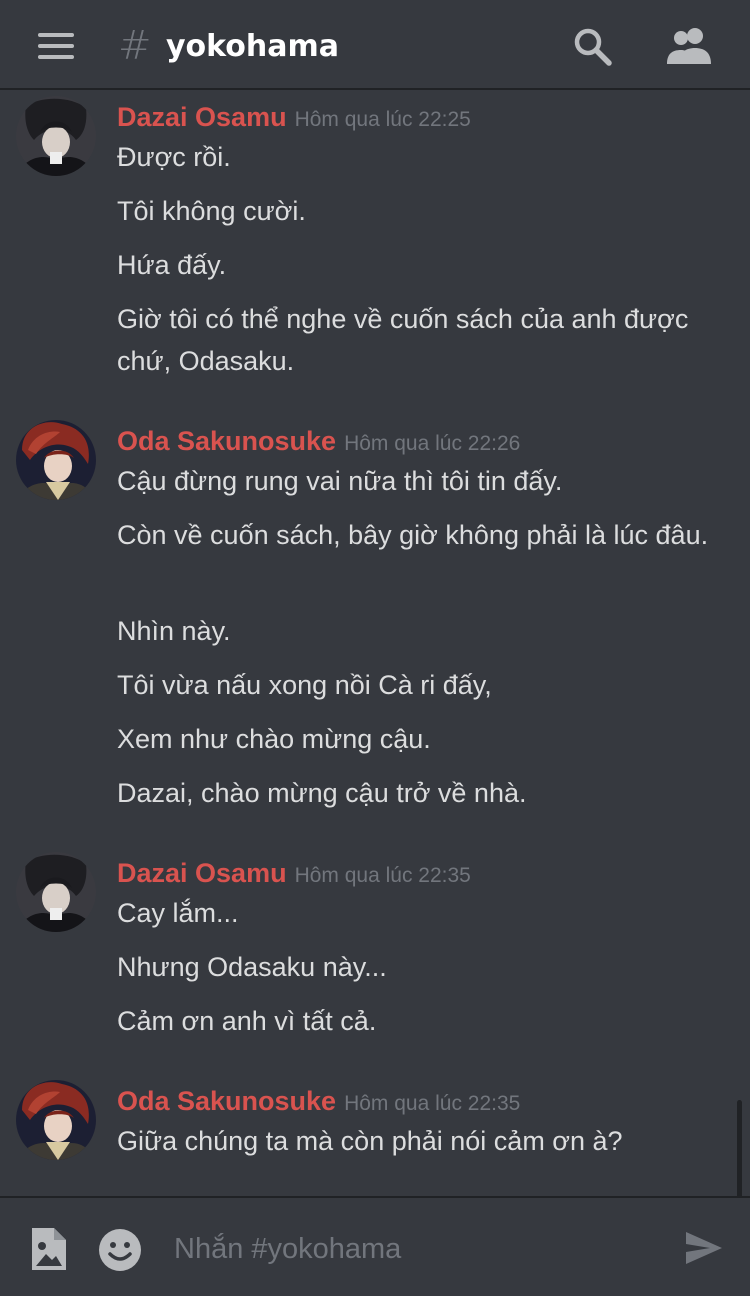 The width and height of the screenshot is (750, 1296). What do you see at coordinates (253, 46) in the screenshot?
I see `channel-title: yokohama` at bounding box center [253, 46].